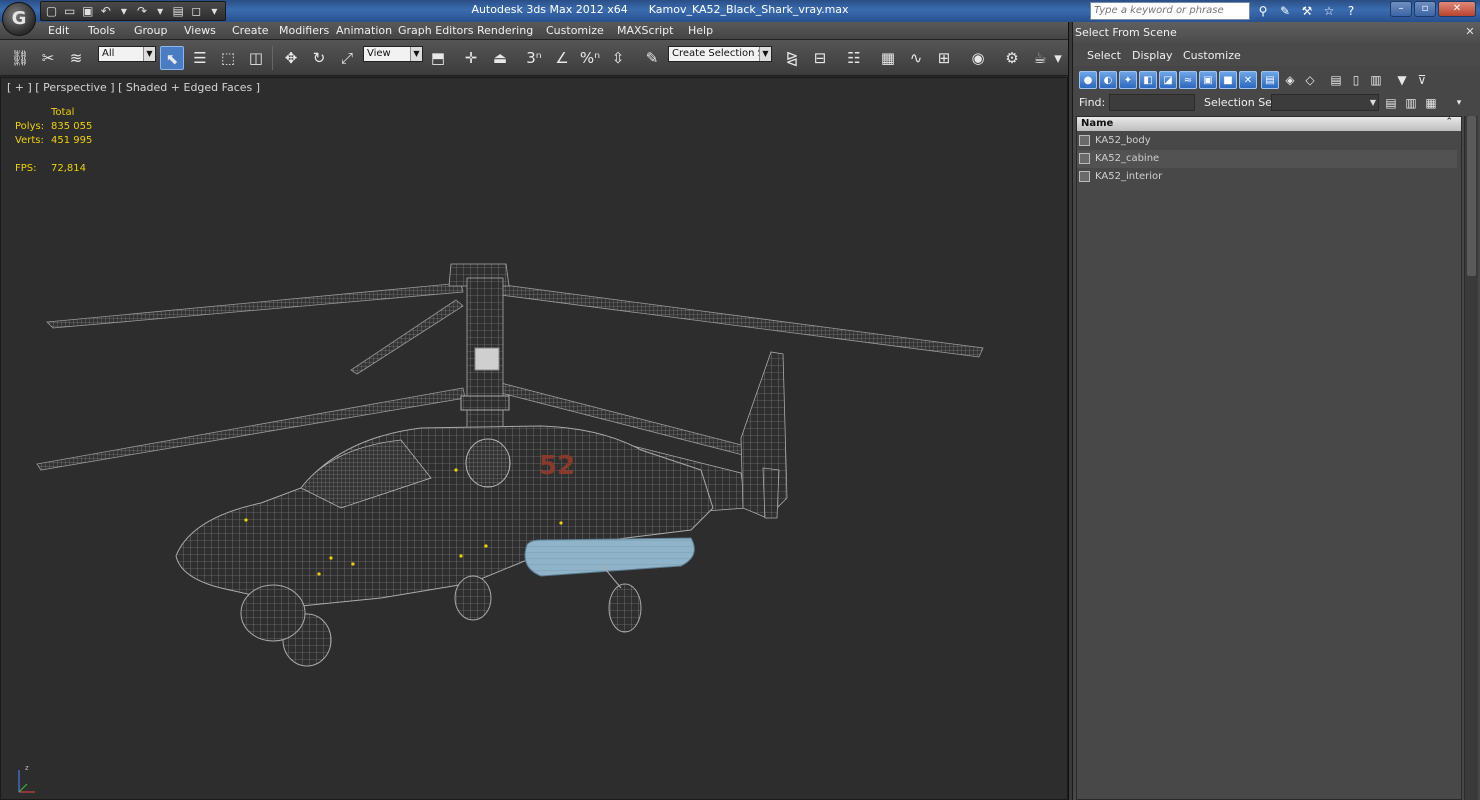 The image size is (1480, 800). What do you see at coordinates (1088, 80) in the screenshot?
I see `display-geometry-icon: ●` at bounding box center [1088, 80].